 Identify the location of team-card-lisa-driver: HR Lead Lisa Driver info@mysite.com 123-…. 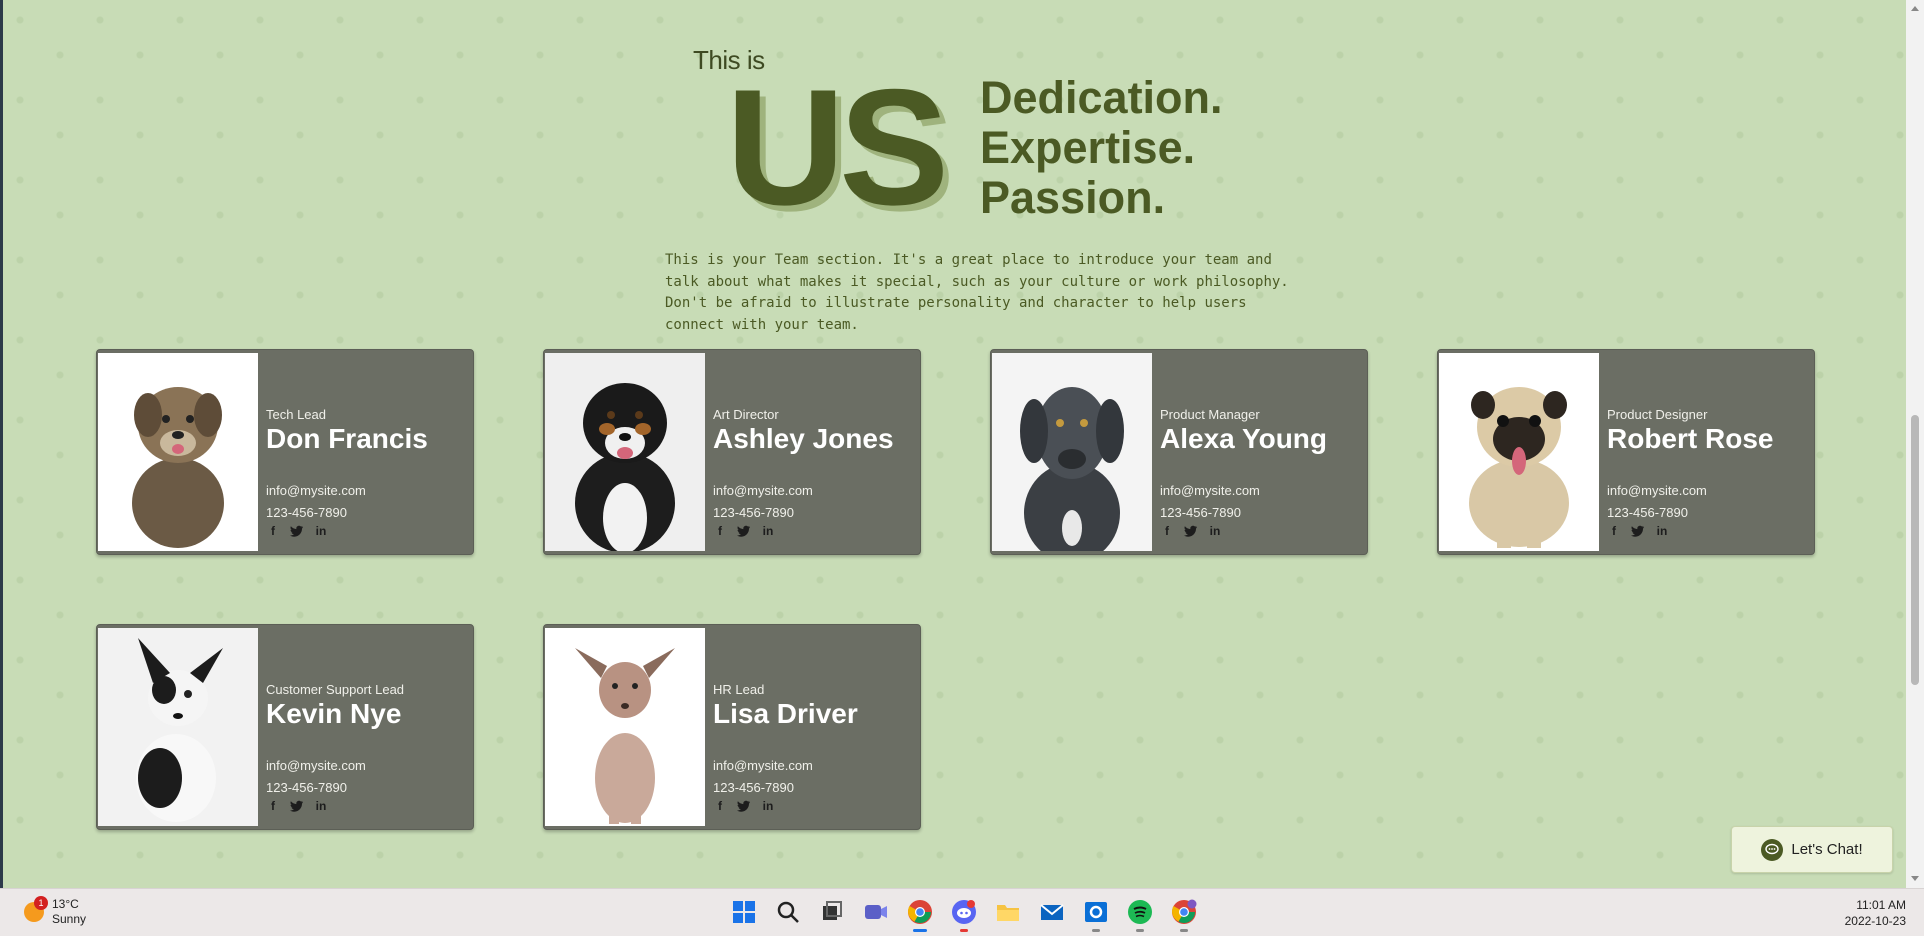
(732, 727).